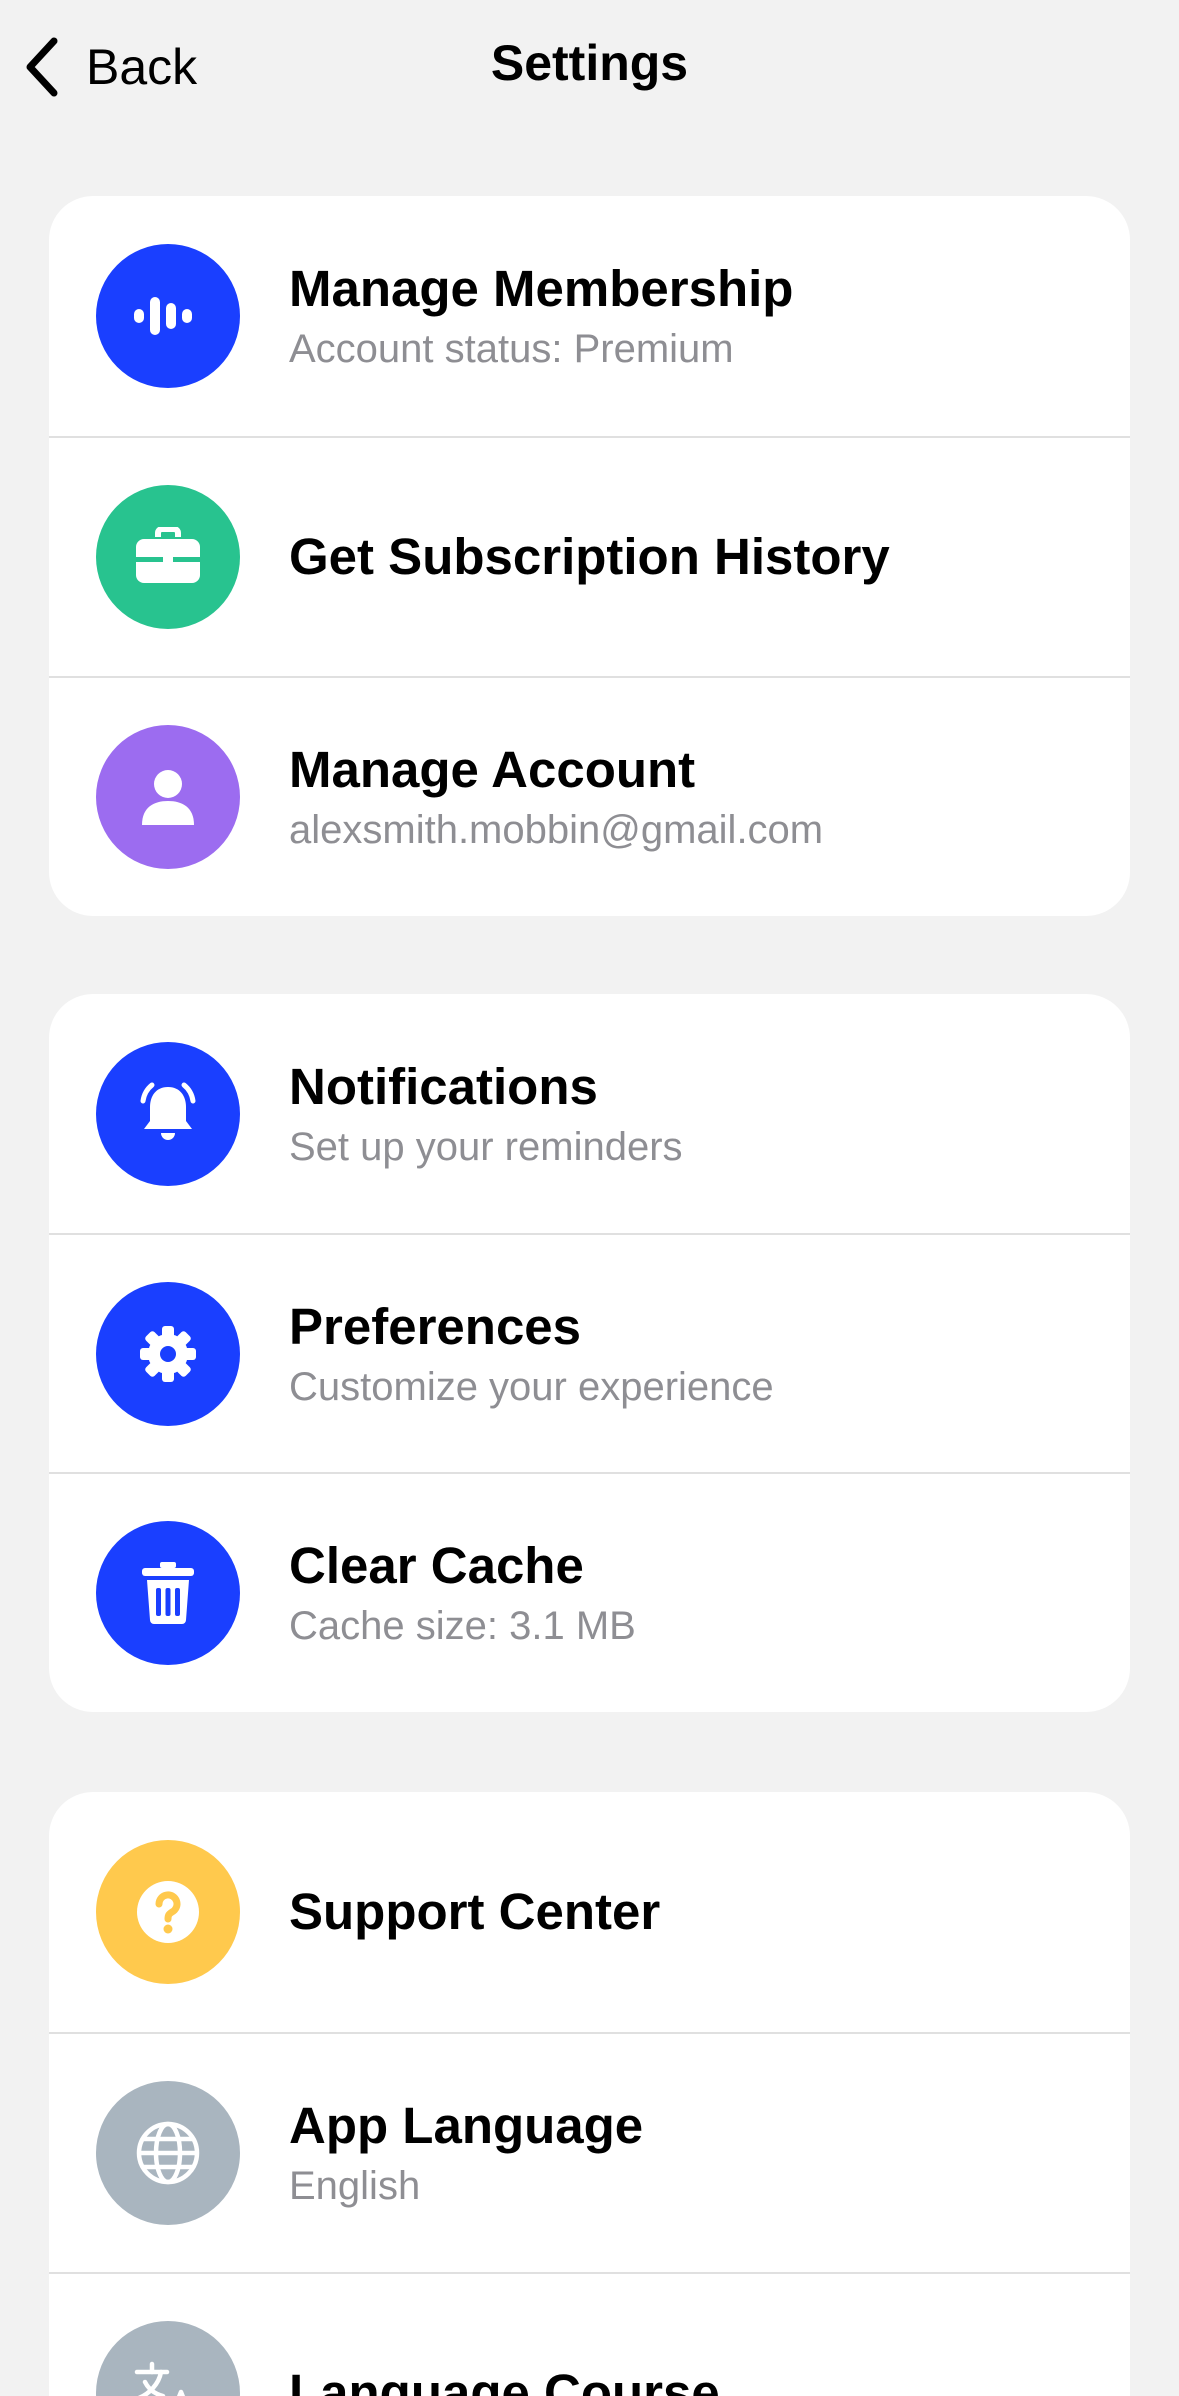  I want to click on globe-icon, so click(168, 2153).